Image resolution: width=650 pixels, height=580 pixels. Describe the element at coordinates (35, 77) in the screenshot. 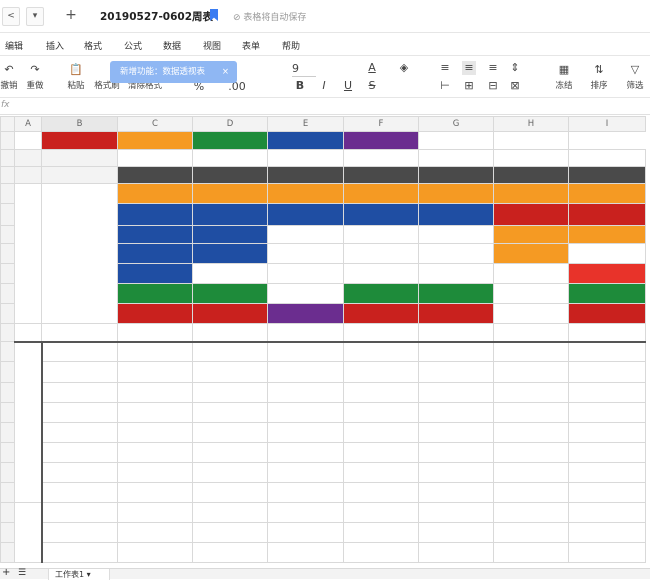

I see `redo-button: ↷ 重做` at that location.